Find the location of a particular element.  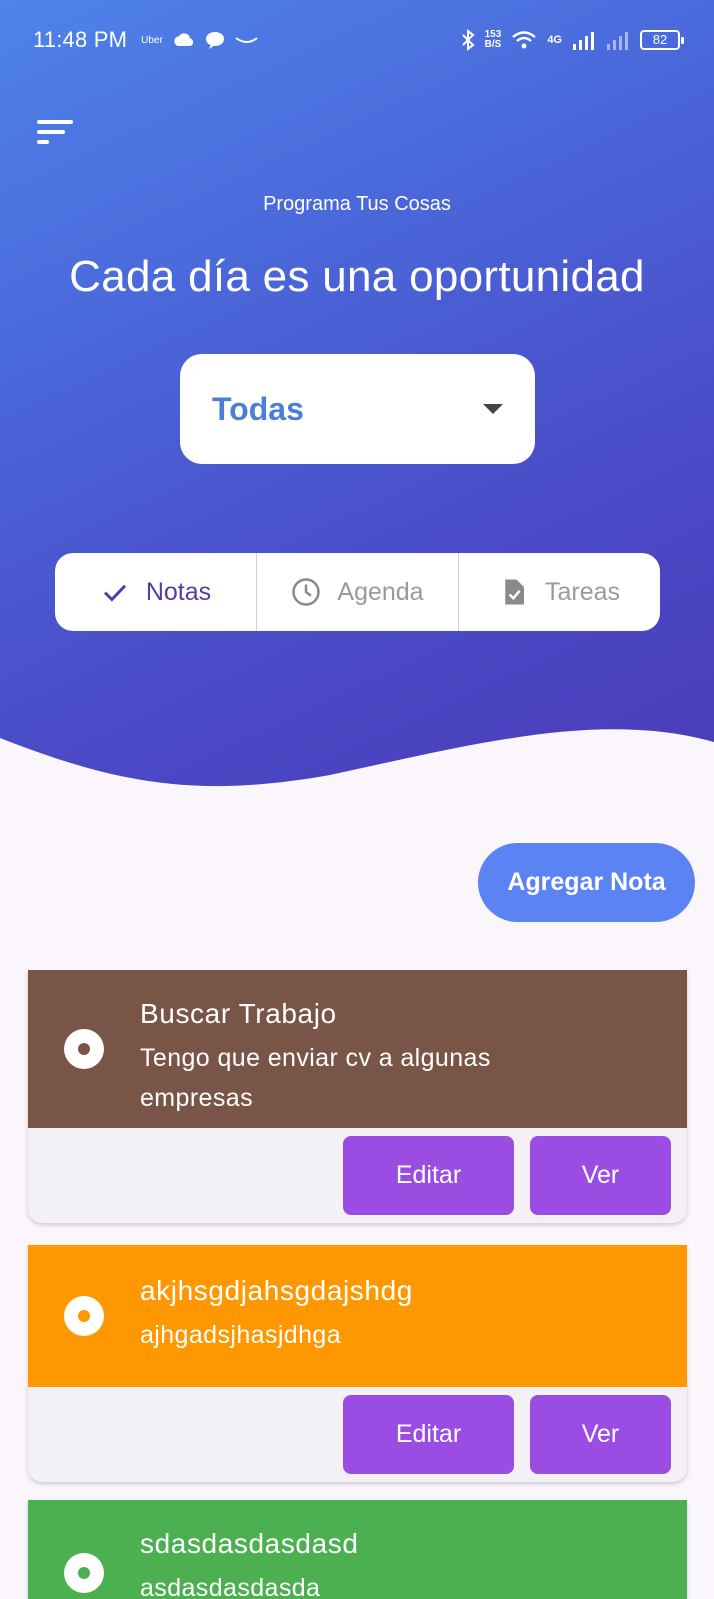

network-type: 4G is located at coordinates (554, 40).